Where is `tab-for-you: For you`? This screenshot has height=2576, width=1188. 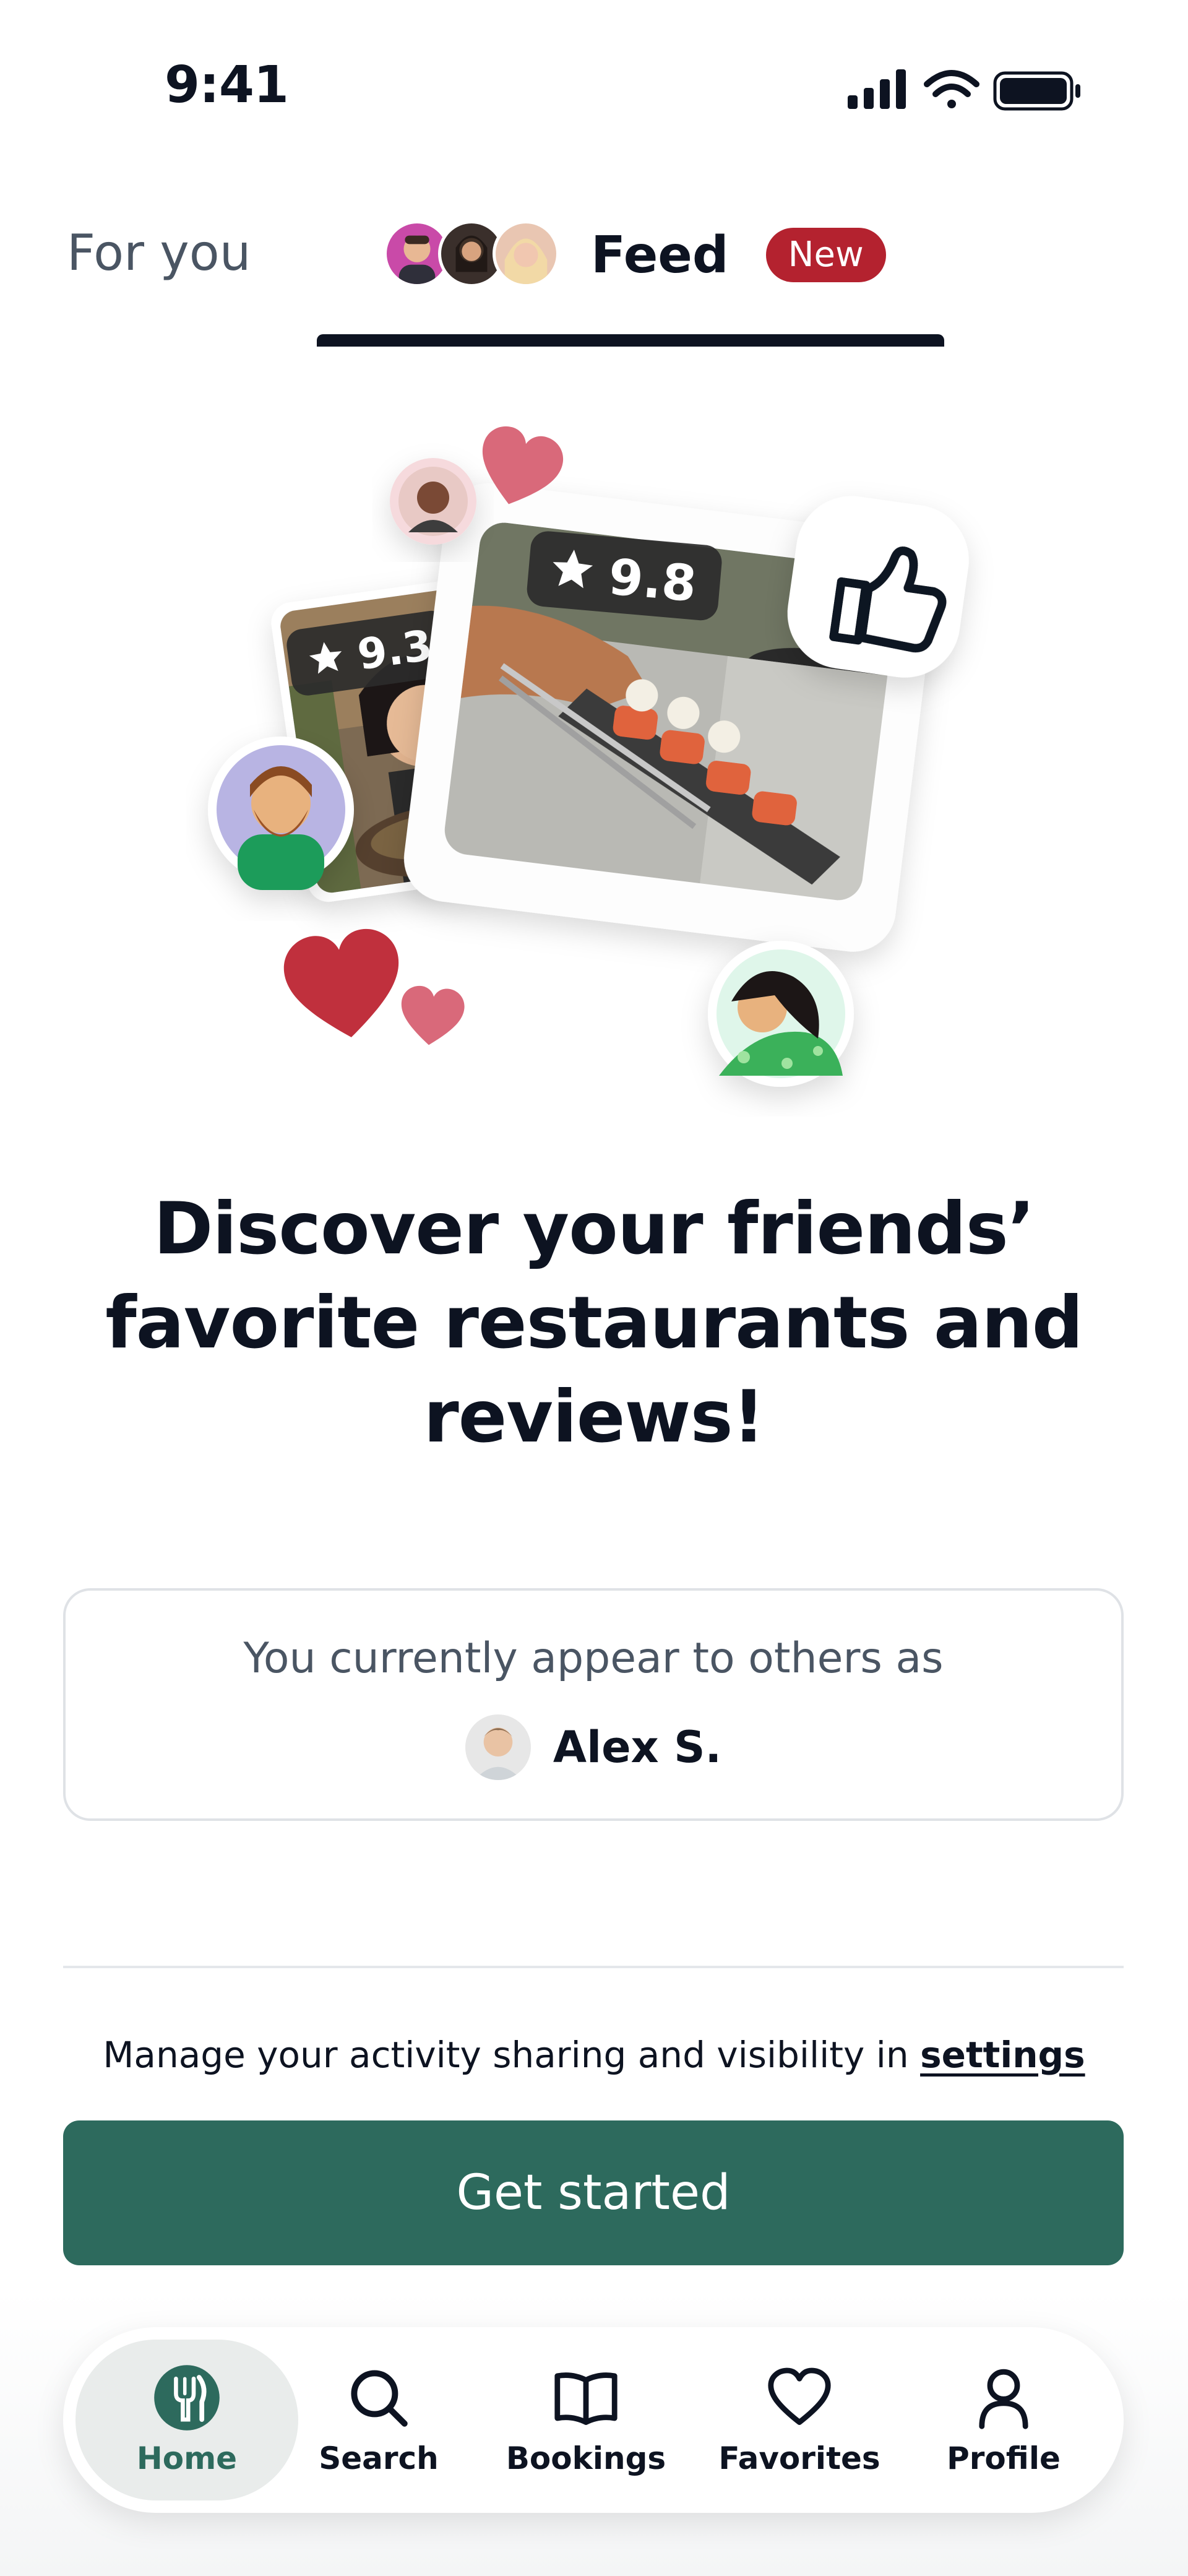 tab-for-you: For you is located at coordinates (159, 253).